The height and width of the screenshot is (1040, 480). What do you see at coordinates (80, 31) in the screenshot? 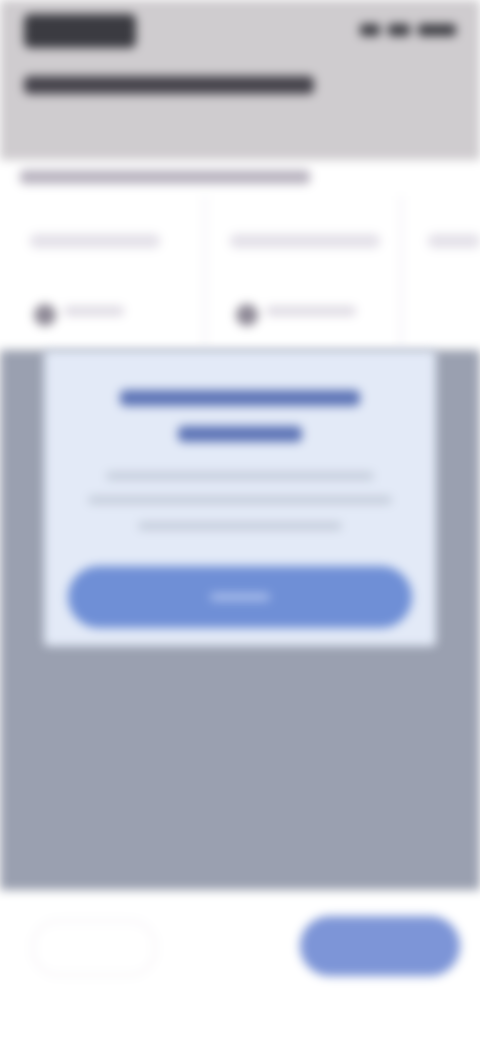
I see `app-logo` at bounding box center [80, 31].